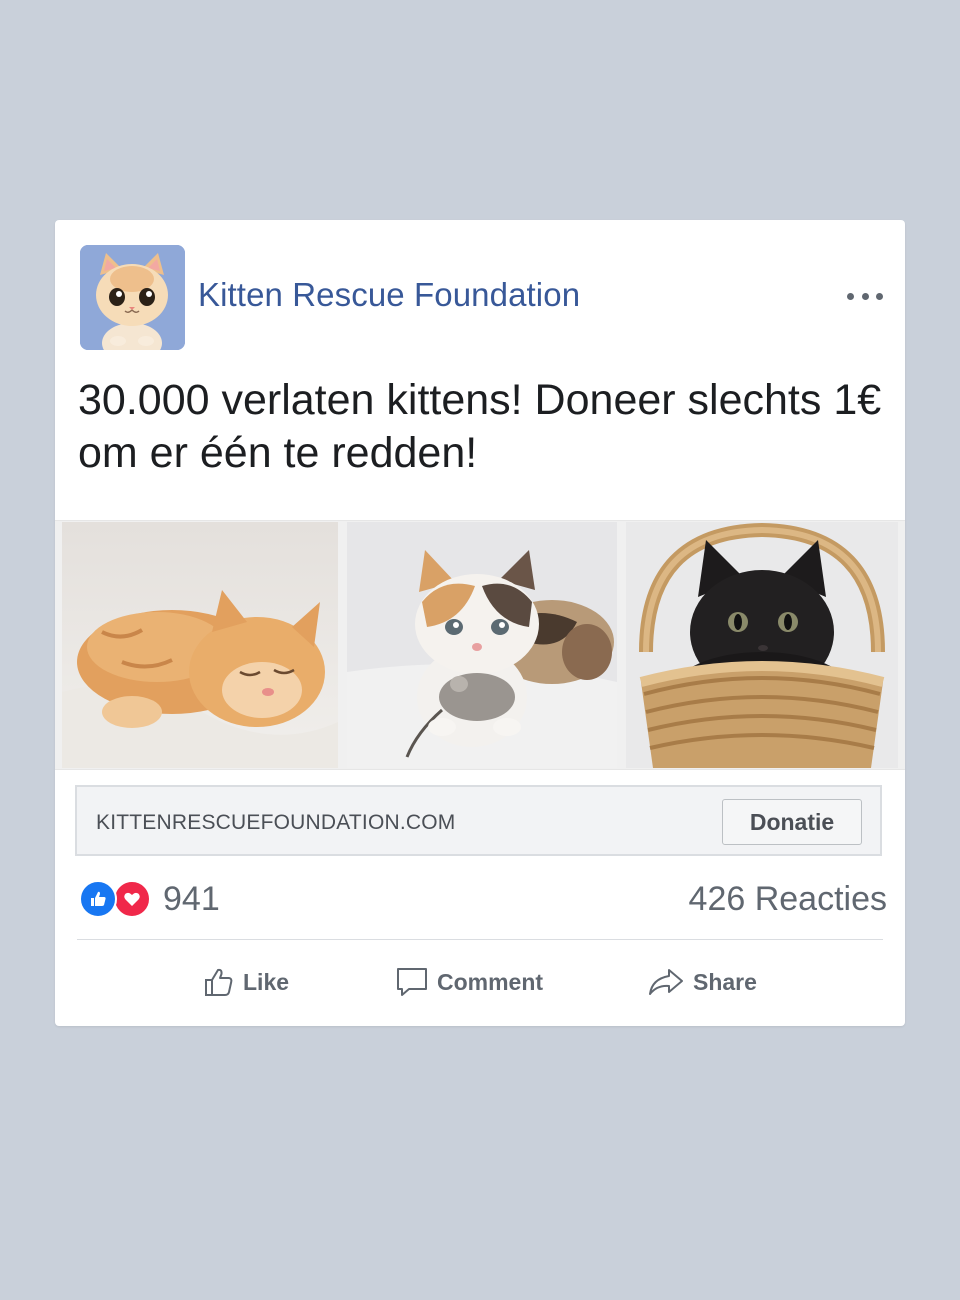 The width and height of the screenshot is (960, 1300). Describe the element at coordinates (865, 296) in the screenshot. I see `more-options-icon` at that location.